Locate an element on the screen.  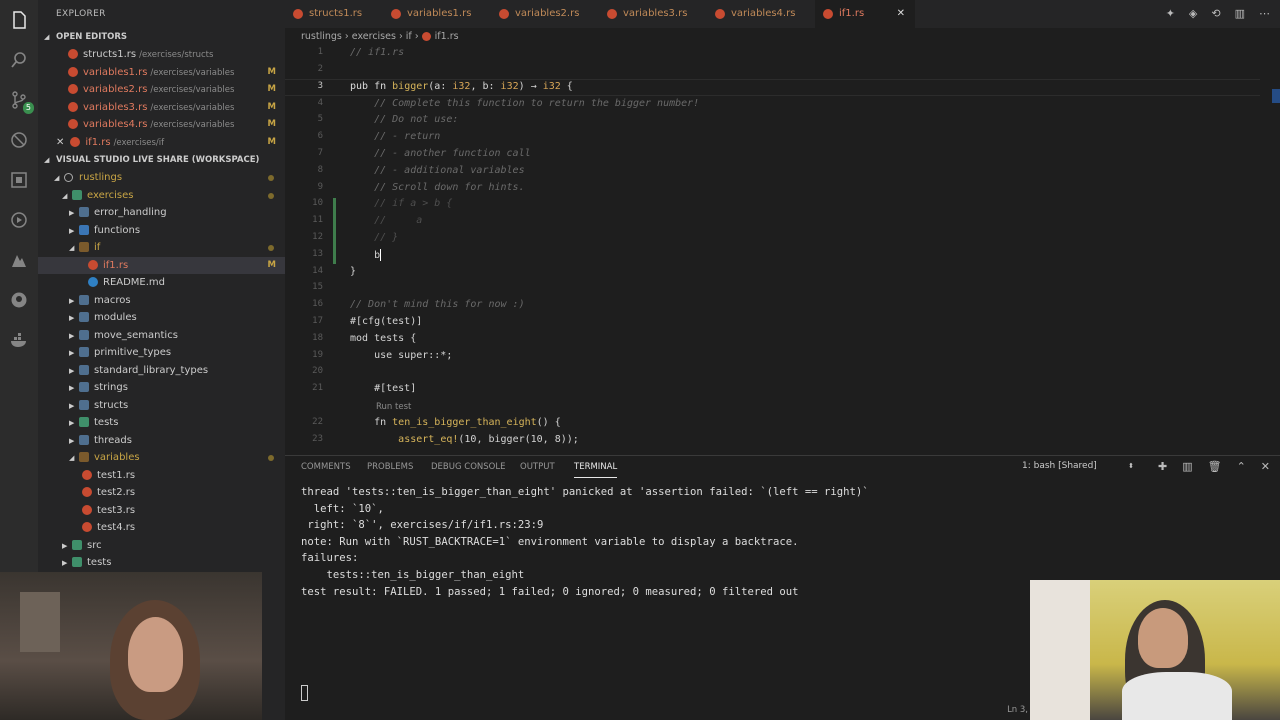
terminal-line: left: `10`, is located at coordinates (342, 508).